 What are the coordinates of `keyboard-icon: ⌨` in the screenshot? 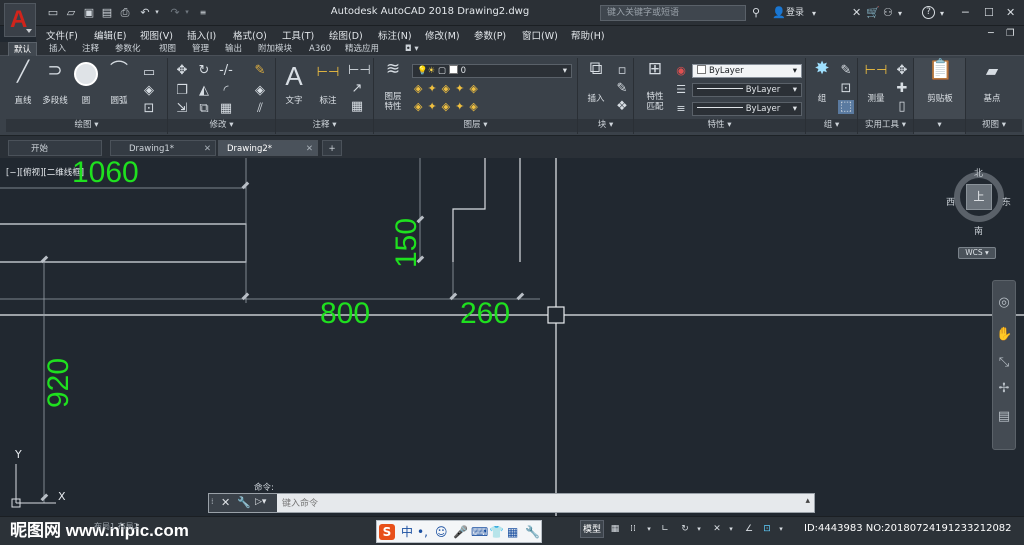 It's located at (479, 532).